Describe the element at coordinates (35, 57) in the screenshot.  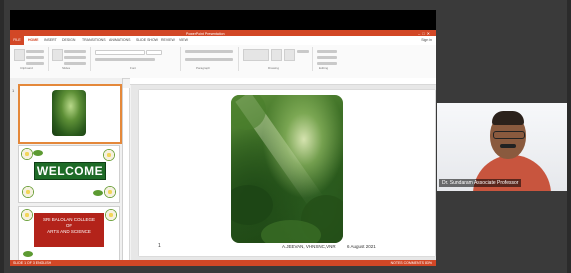
I see `copy-button` at that location.